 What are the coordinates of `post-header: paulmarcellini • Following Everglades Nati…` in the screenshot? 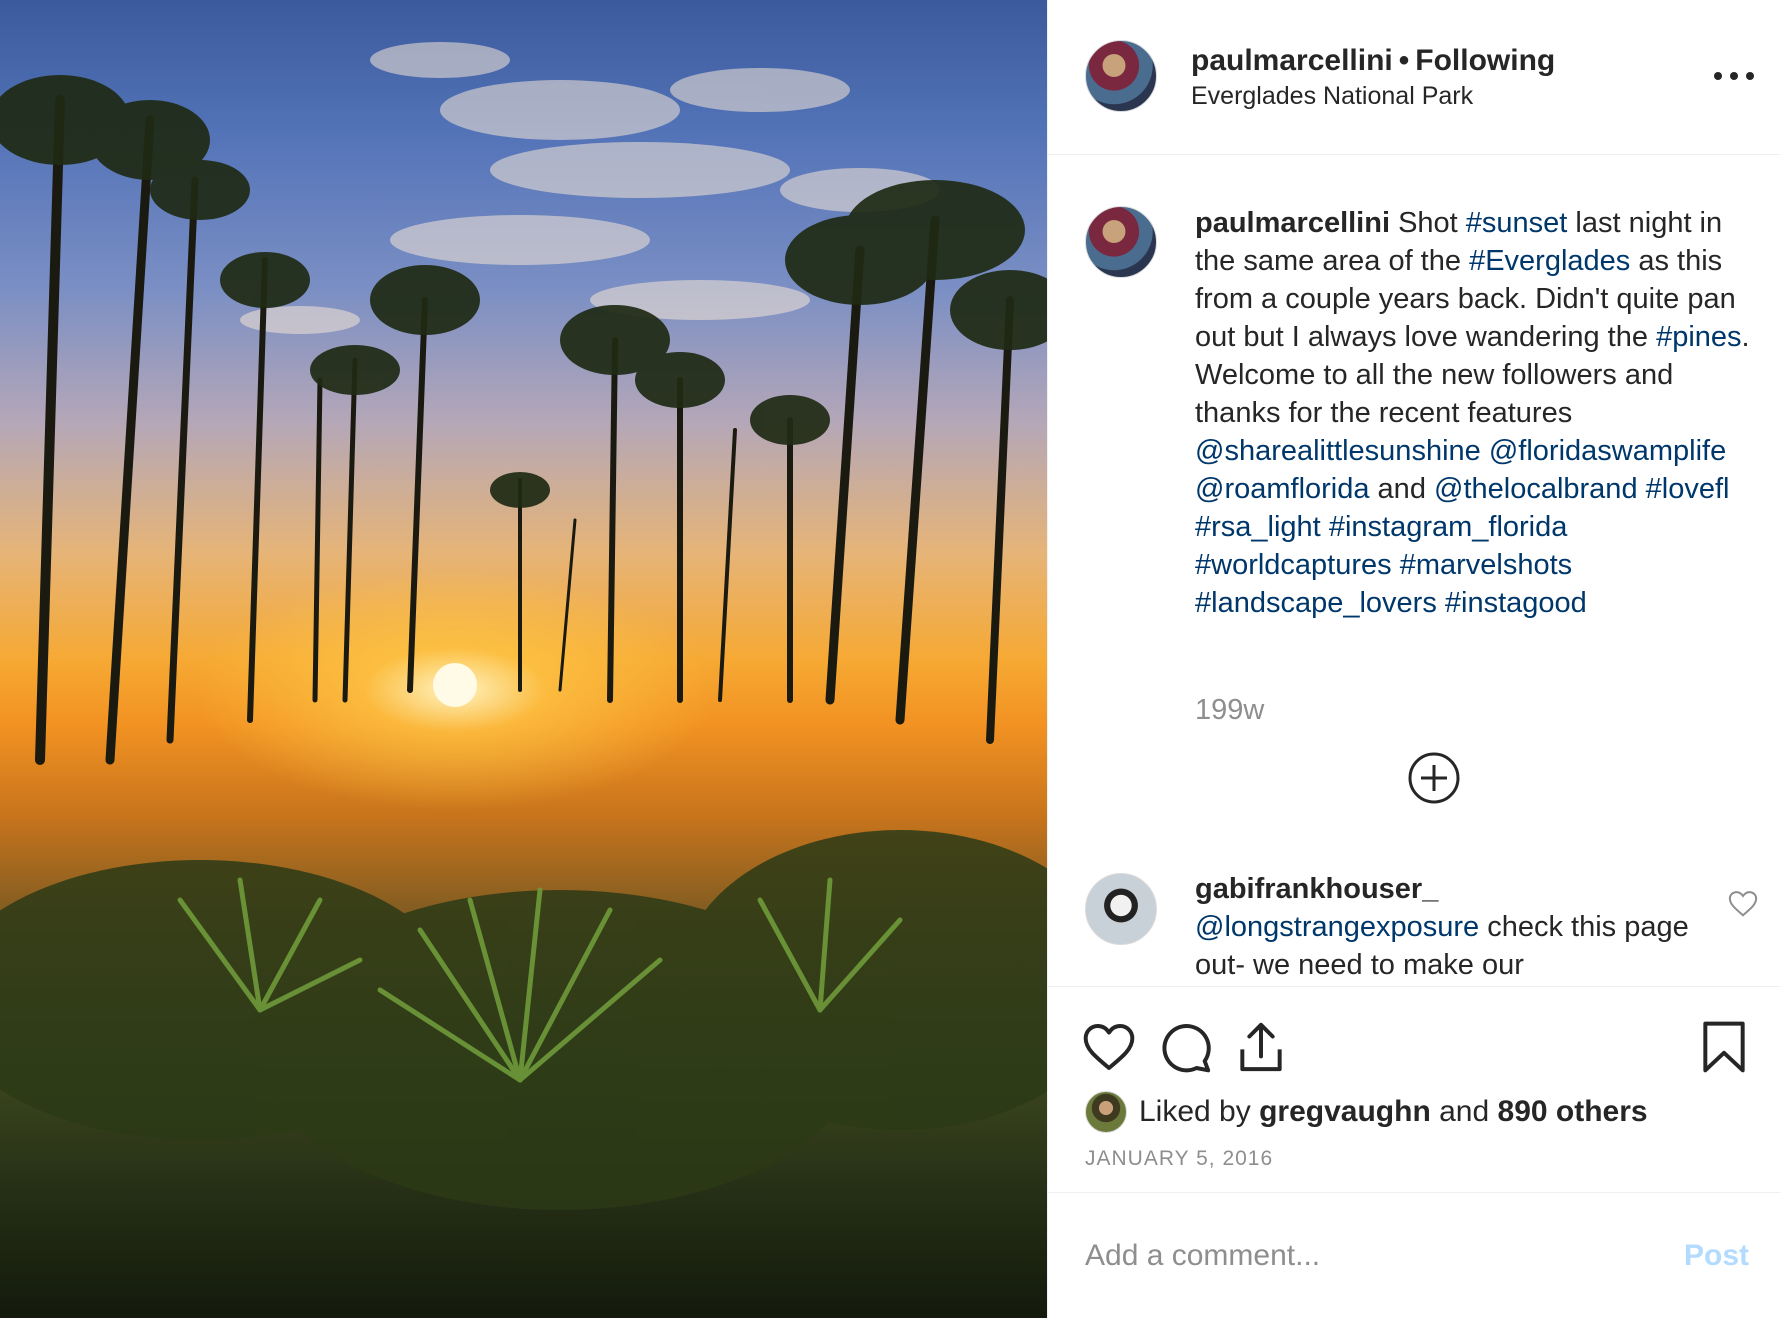 It's located at (1414, 77).